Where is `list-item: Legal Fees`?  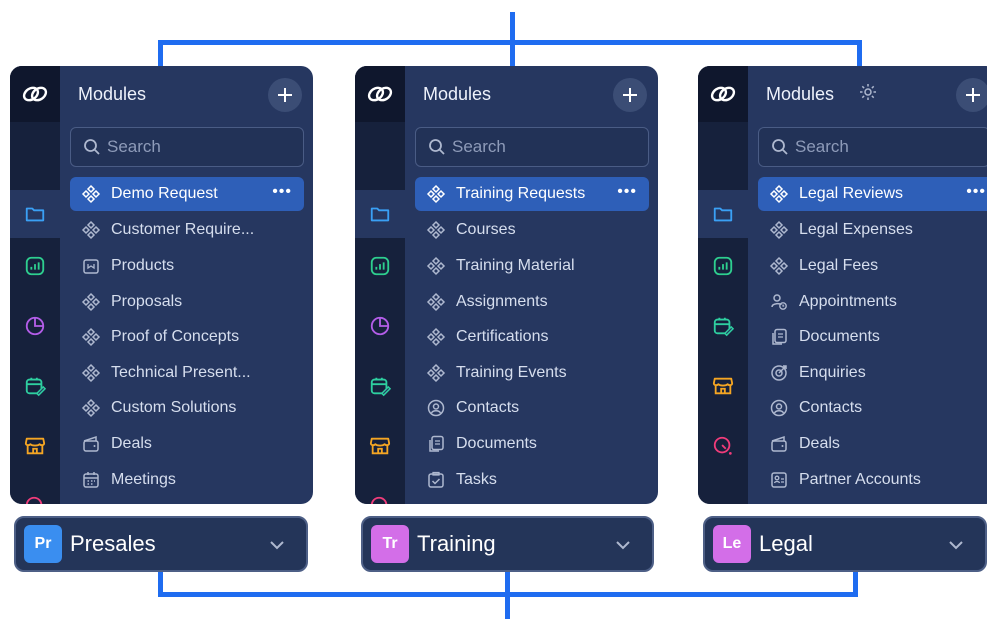
list-item: Legal Fees is located at coordinates (872, 266).